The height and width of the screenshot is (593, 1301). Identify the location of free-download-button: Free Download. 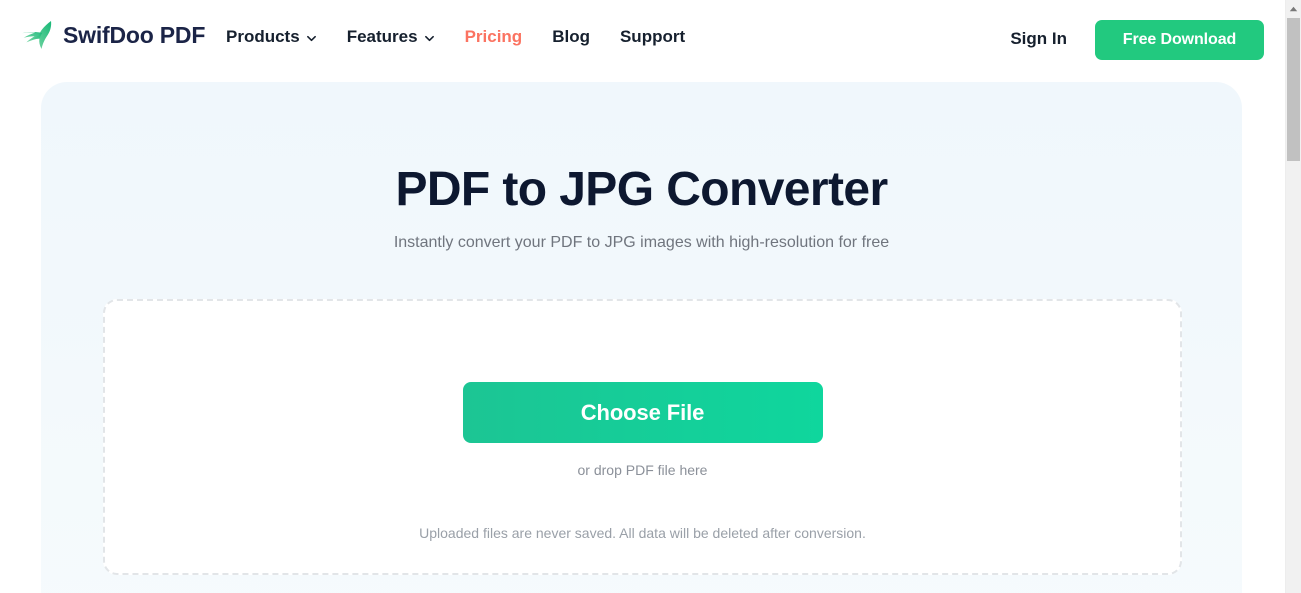
(1179, 40).